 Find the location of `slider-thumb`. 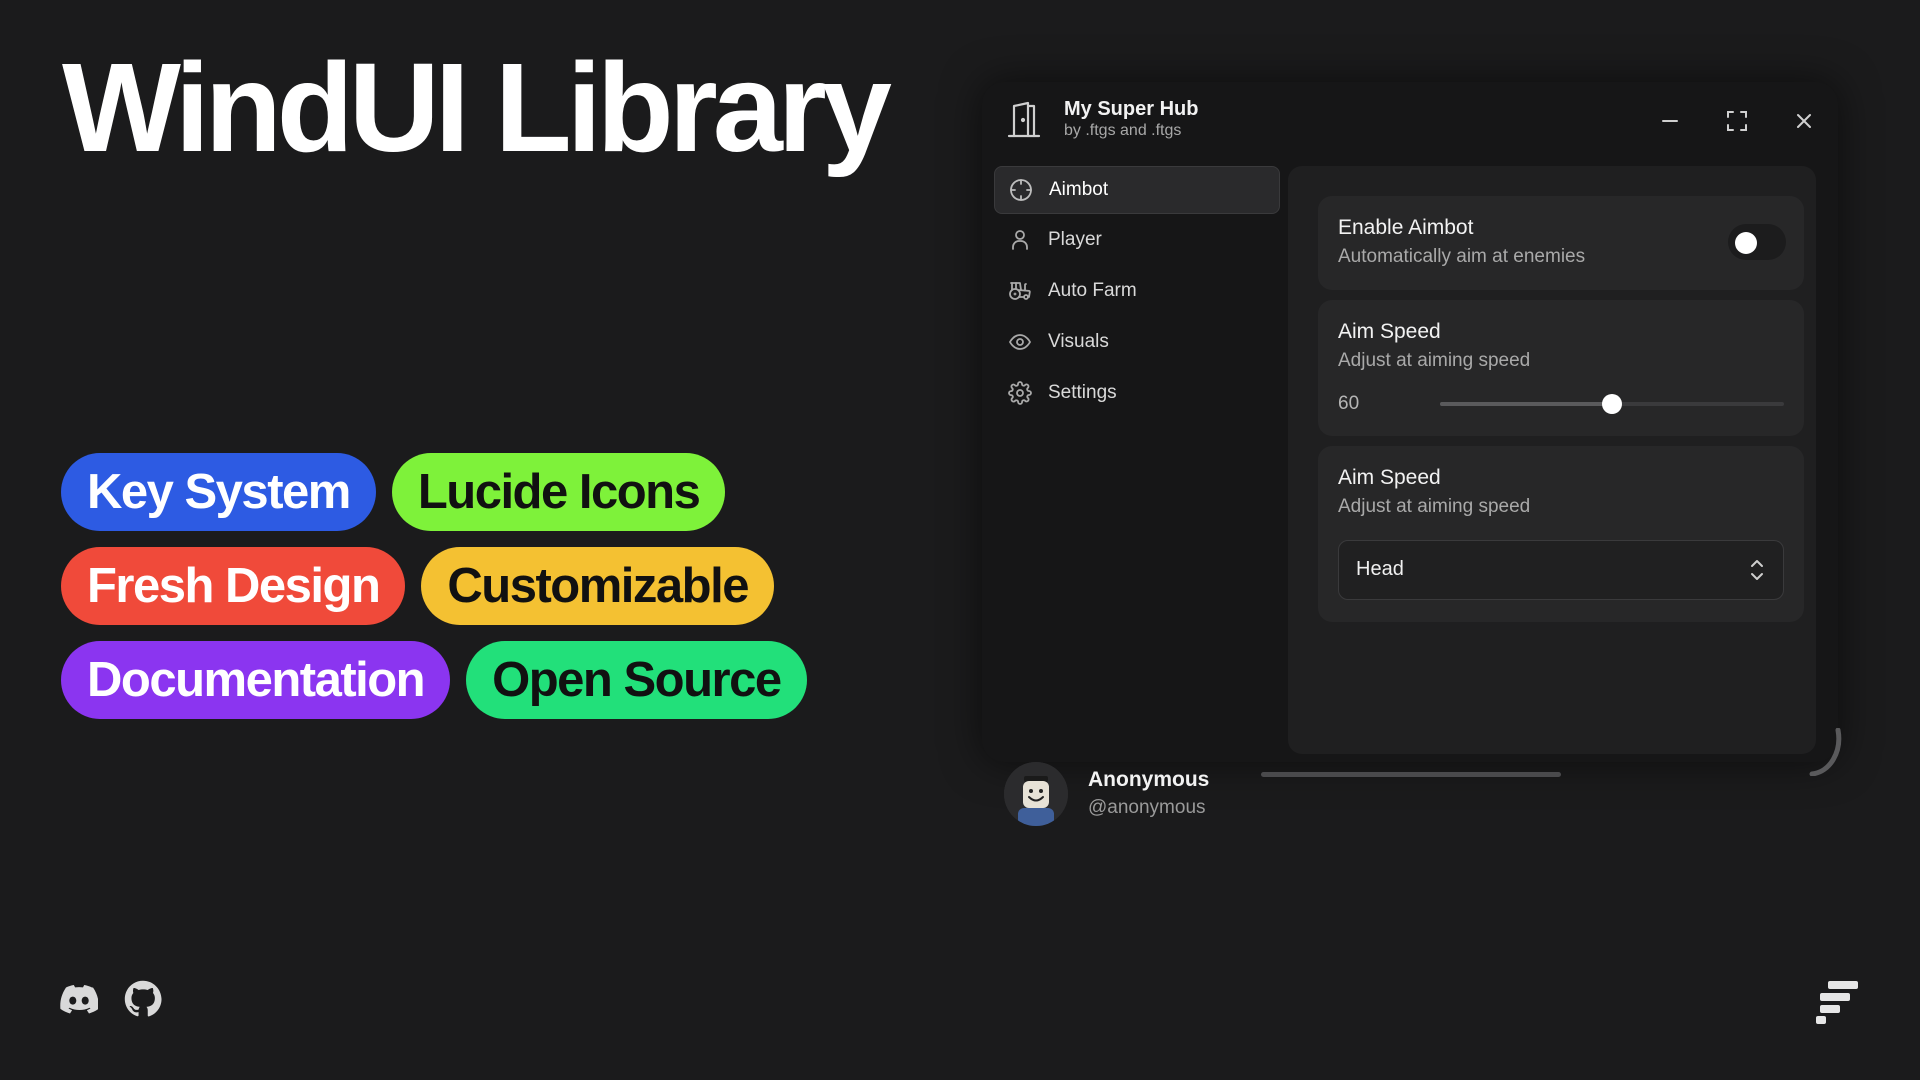

slider-thumb is located at coordinates (1612, 404).